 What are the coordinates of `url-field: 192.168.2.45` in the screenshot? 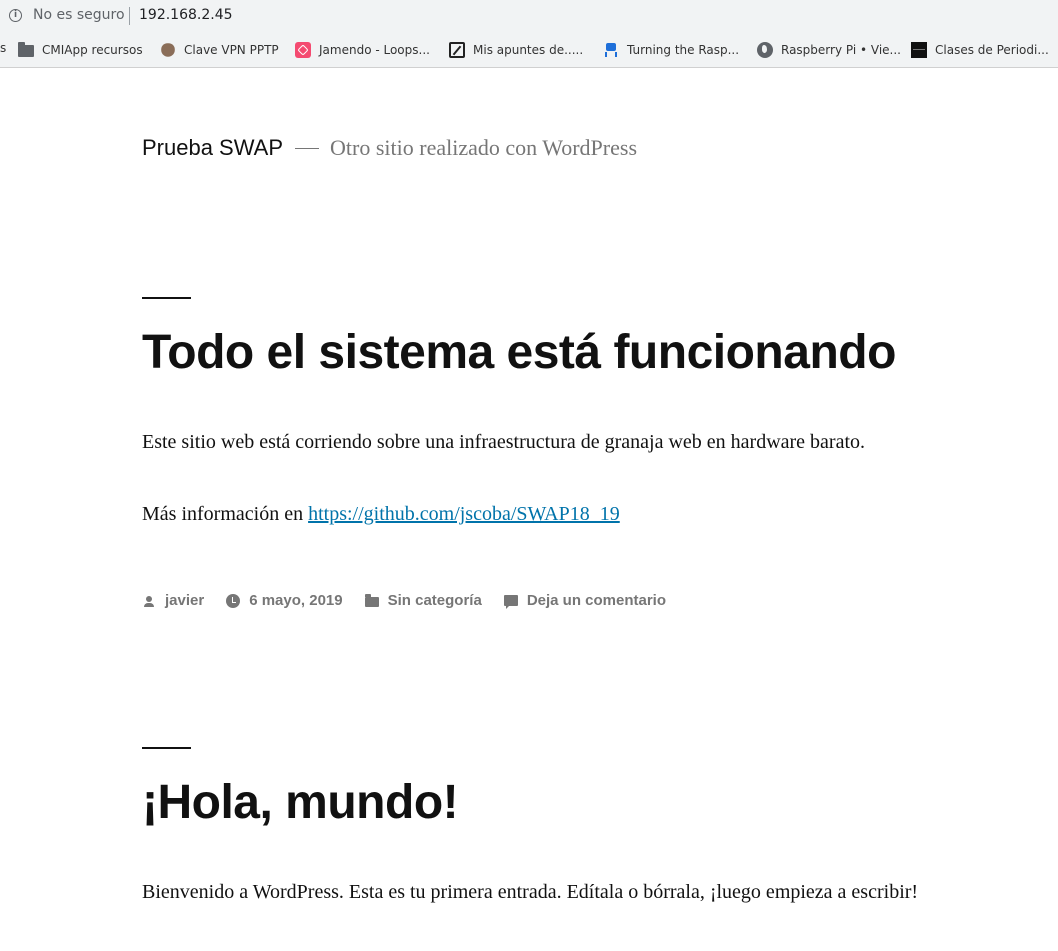 It's located at (186, 15).